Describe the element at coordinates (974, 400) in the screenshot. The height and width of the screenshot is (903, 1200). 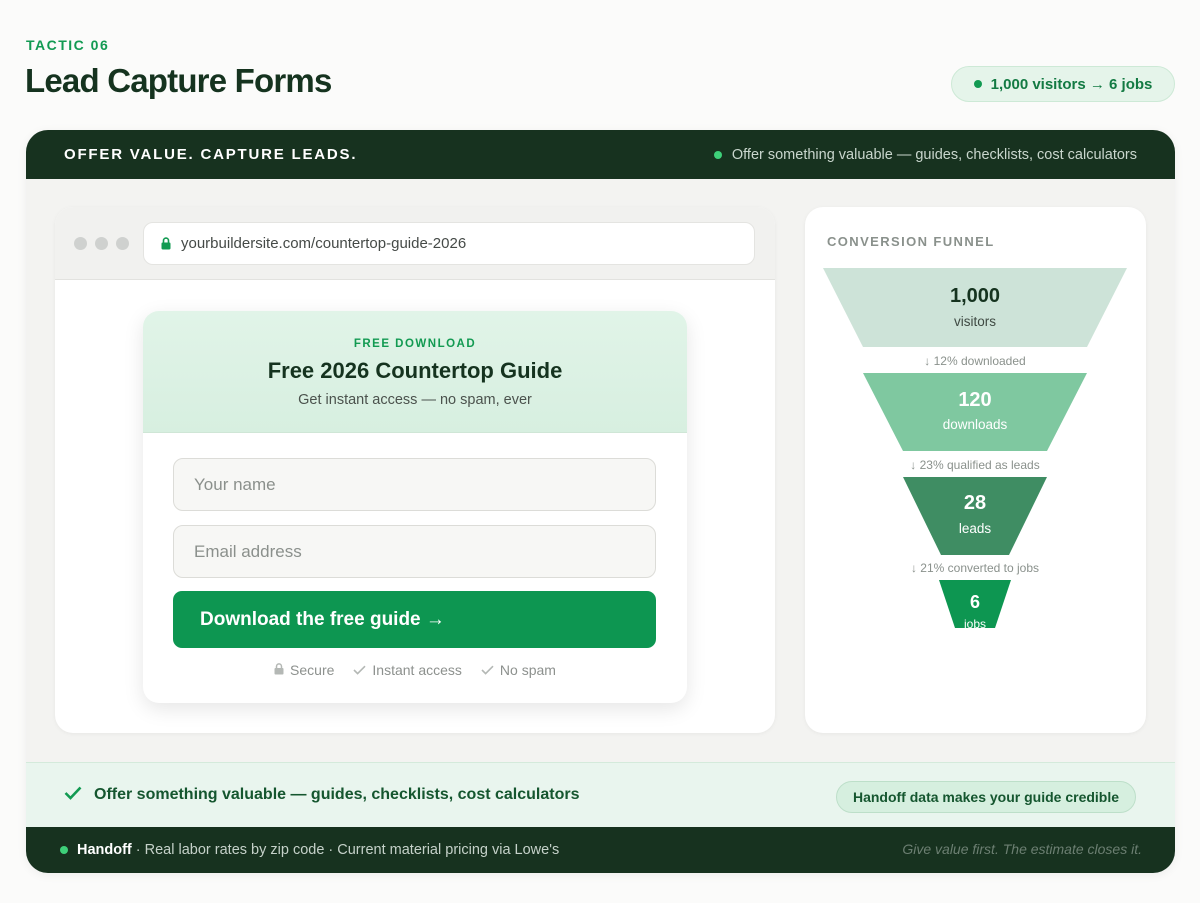
I see `funnel-stage-downloads-value: 120` at that location.